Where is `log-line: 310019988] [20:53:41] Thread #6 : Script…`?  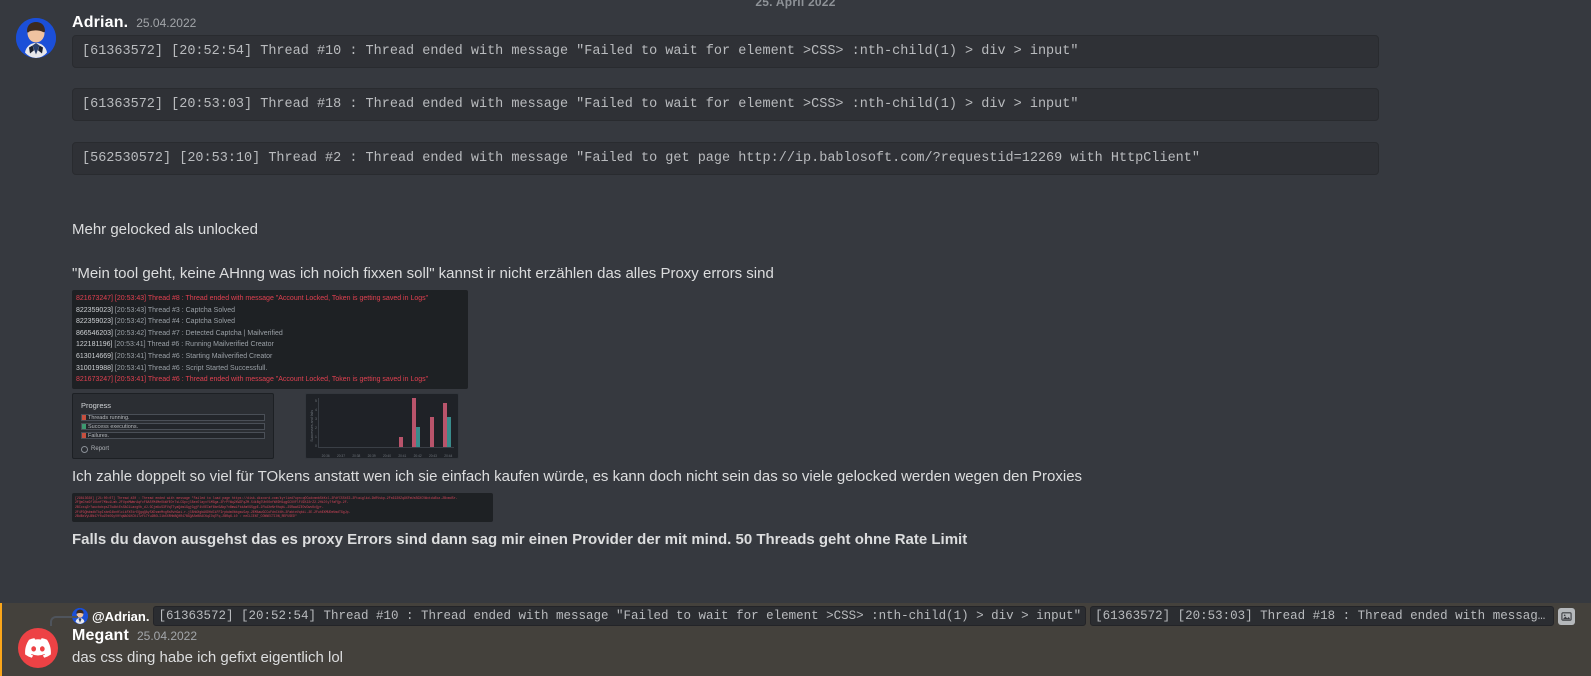
log-line: 310019988] [20:53:41] Thread #6 : Script… is located at coordinates (172, 368).